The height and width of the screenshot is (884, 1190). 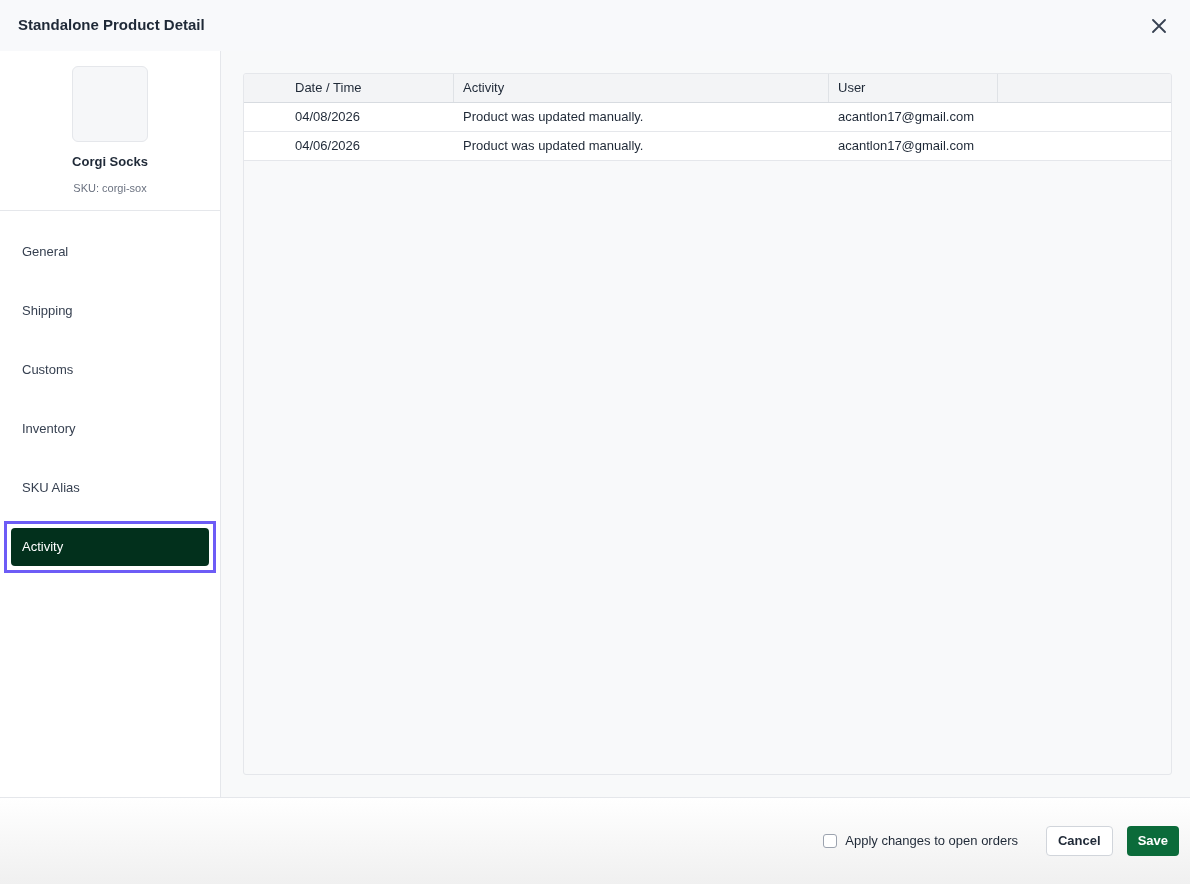 I want to click on column-header: User, so click(x=913, y=88).